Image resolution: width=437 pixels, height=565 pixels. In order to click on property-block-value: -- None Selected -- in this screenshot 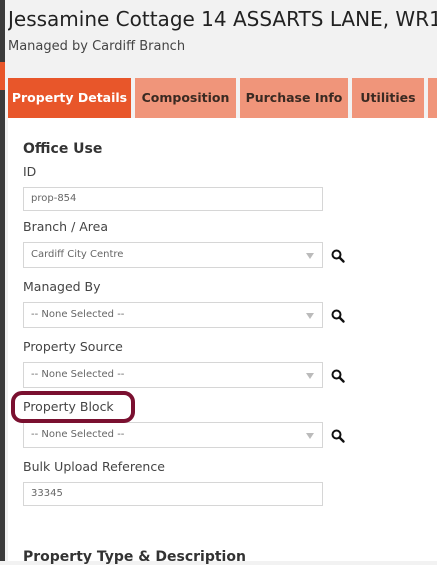, I will do `click(78, 434)`.